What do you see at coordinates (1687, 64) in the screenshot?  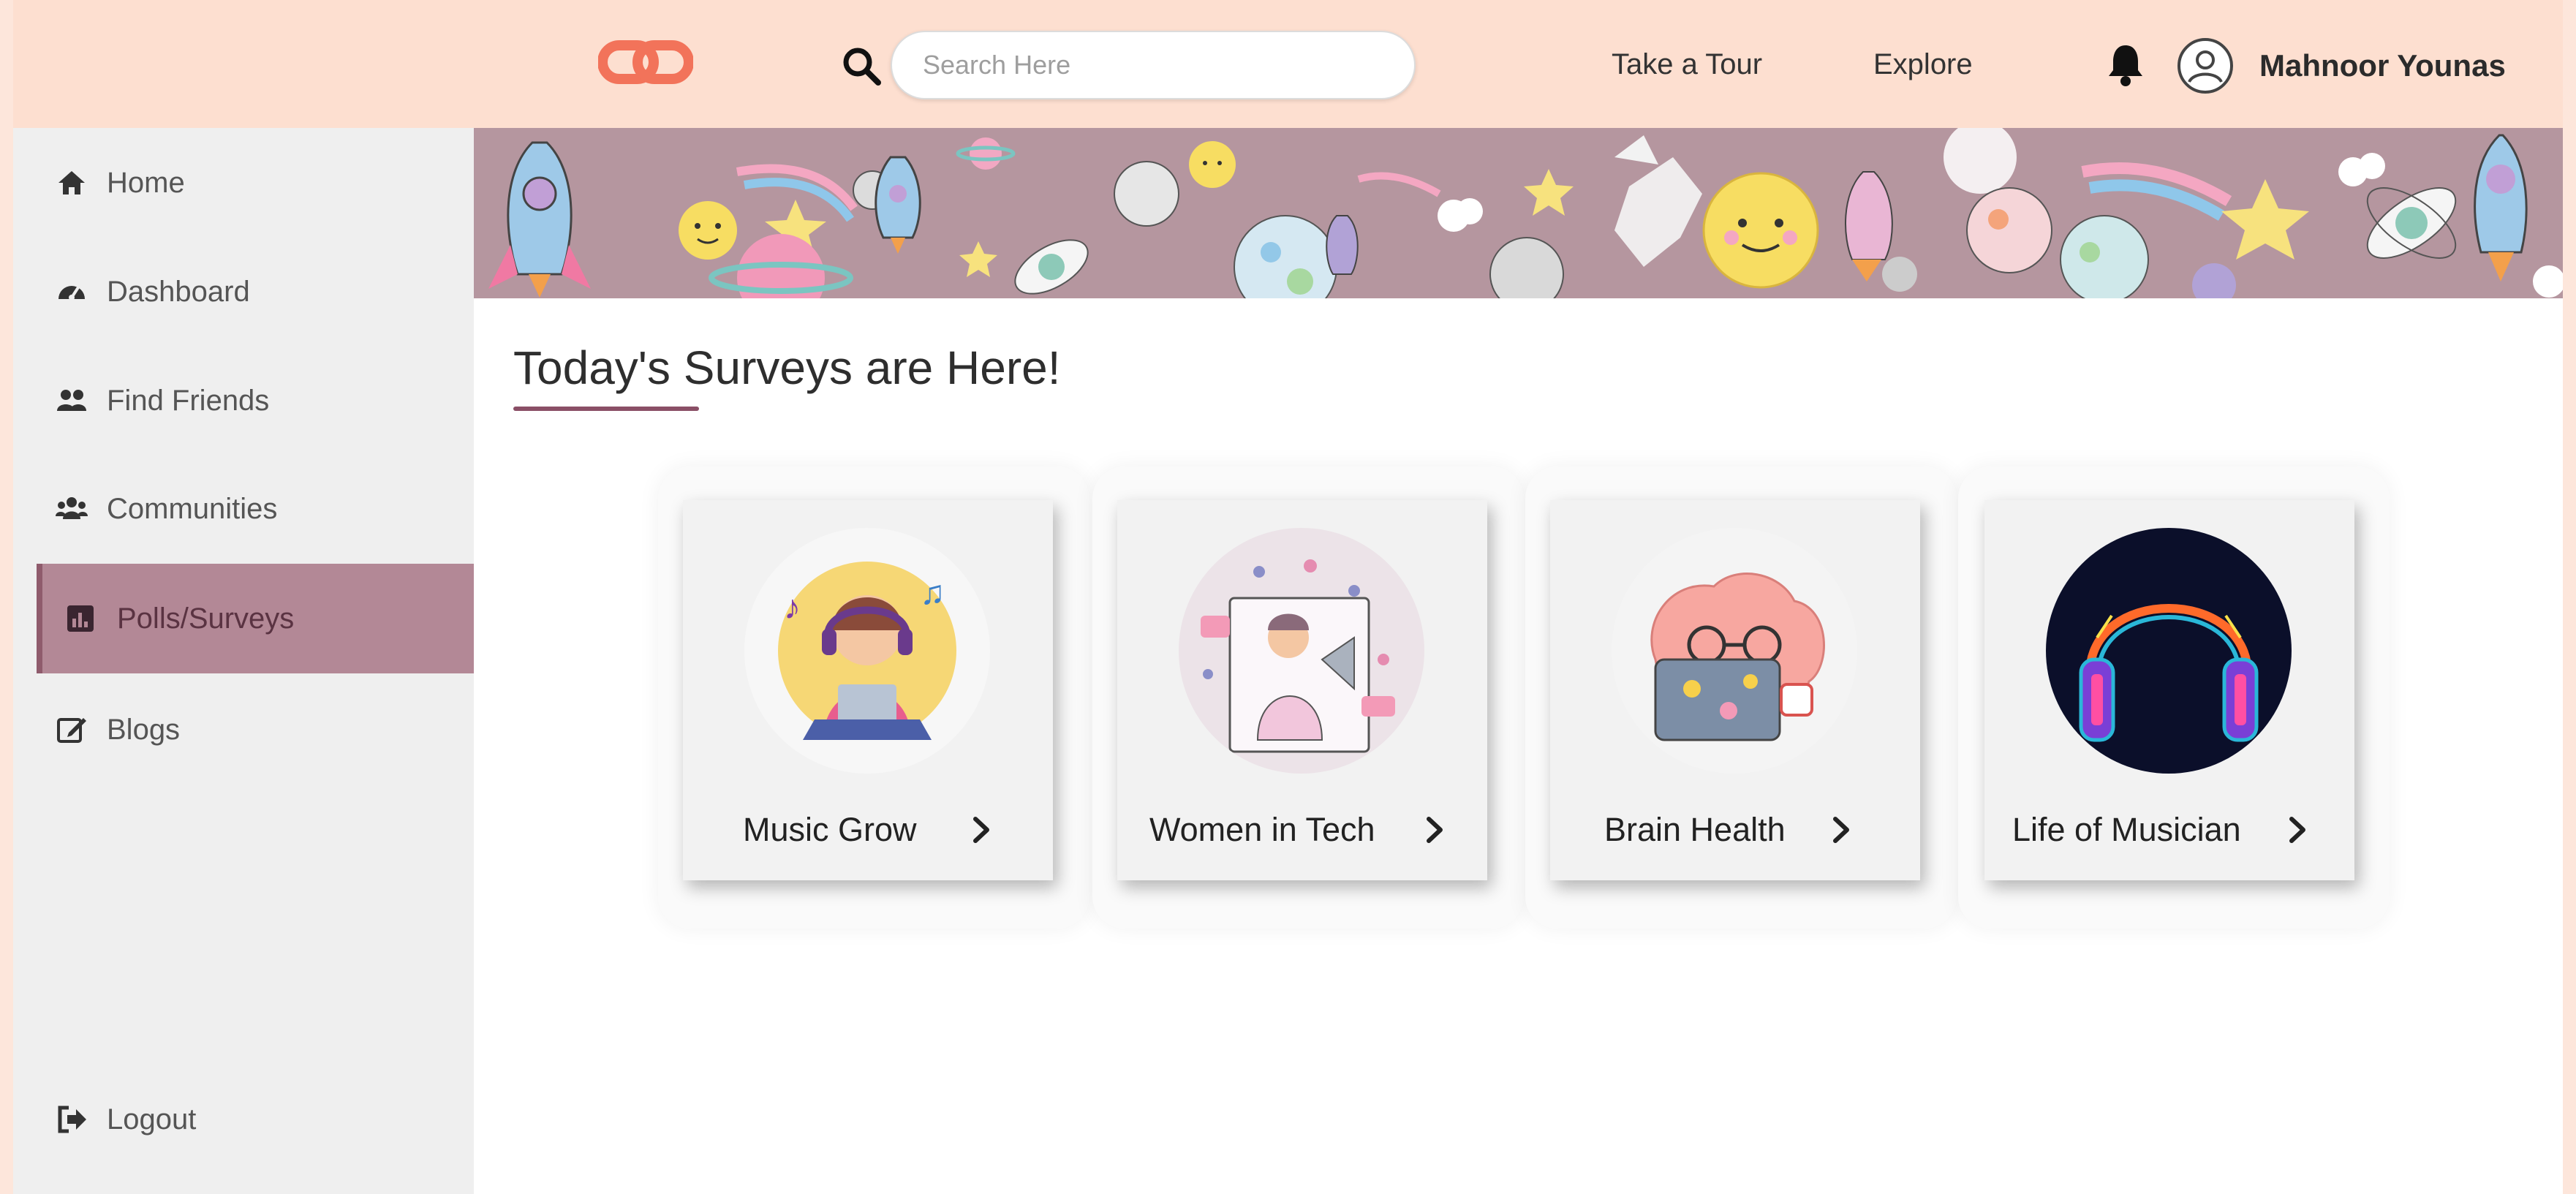 I see `take-a-tour-link: Take a Tour` at bounding box center [1687, 64].